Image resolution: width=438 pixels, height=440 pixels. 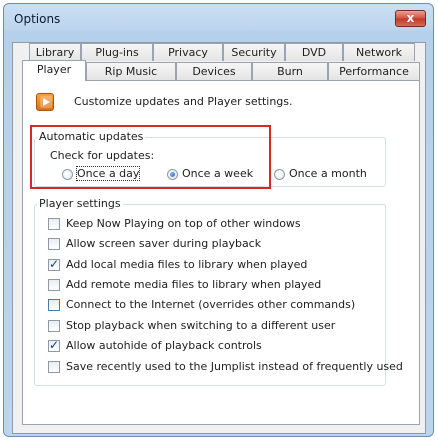 I want to click on checkbox-add-local-media, so click(x=54, y=264).